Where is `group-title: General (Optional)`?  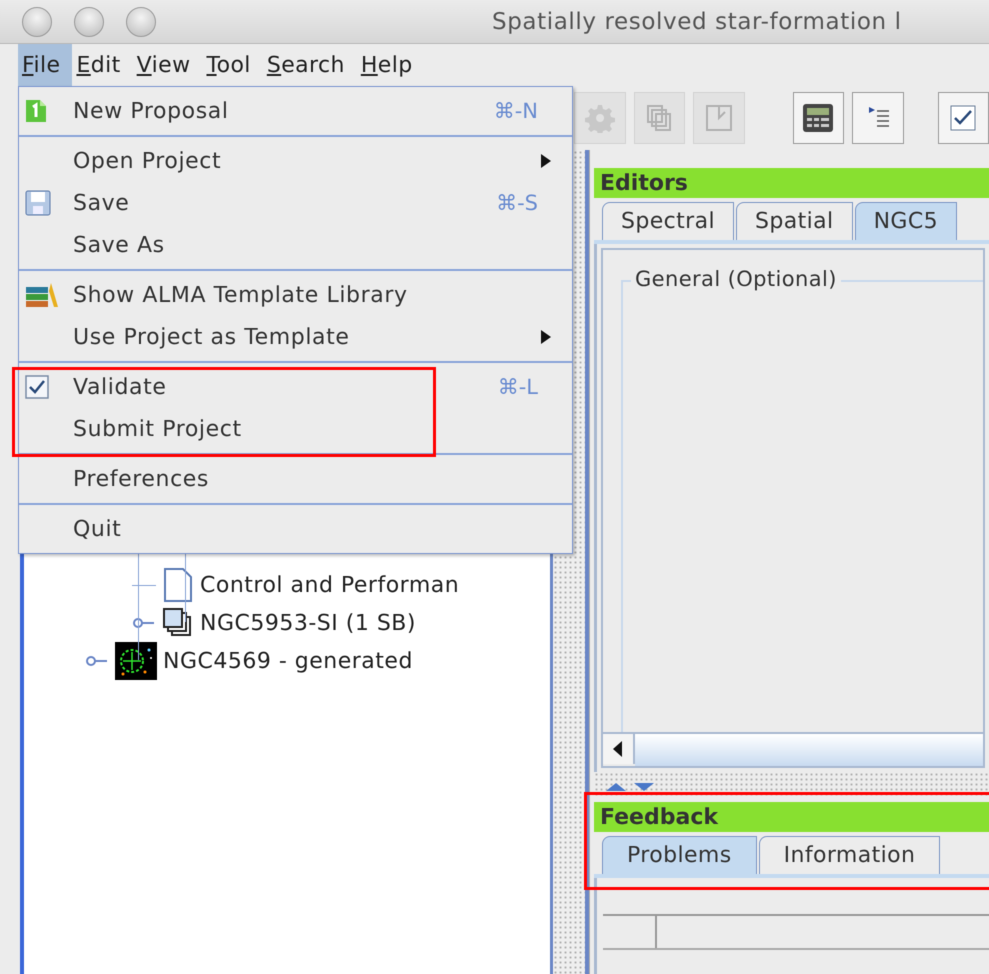 group-title: General (Optional) is located at coordinates (736, 279).